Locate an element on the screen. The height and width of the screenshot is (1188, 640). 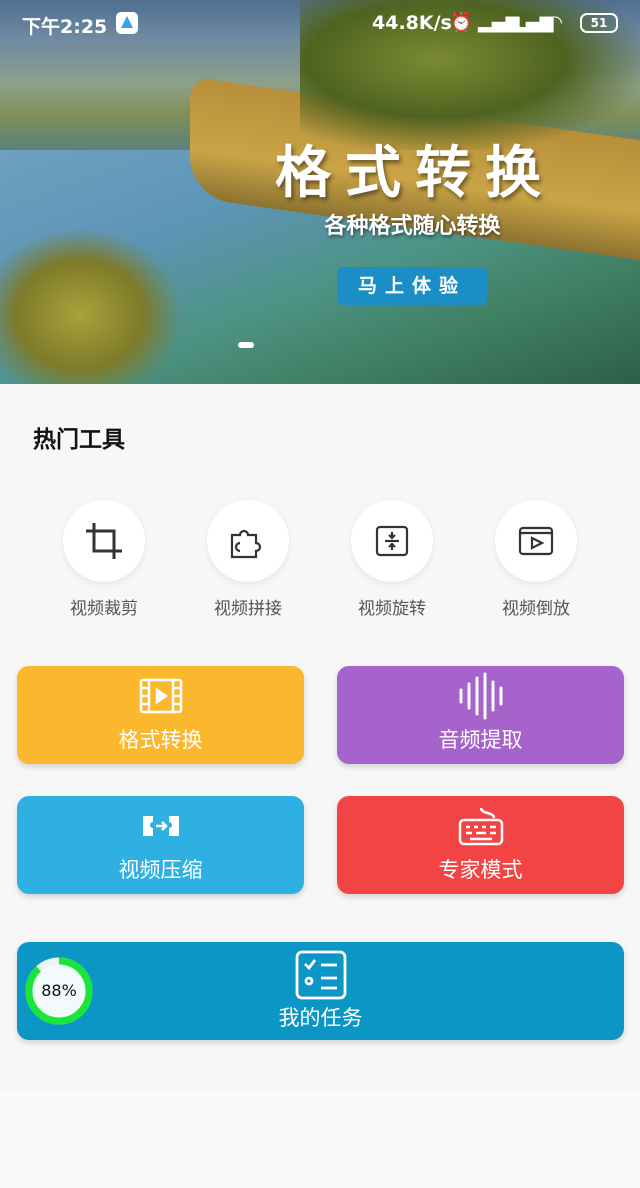
banner-shrub is located at coordinates (90, 307).